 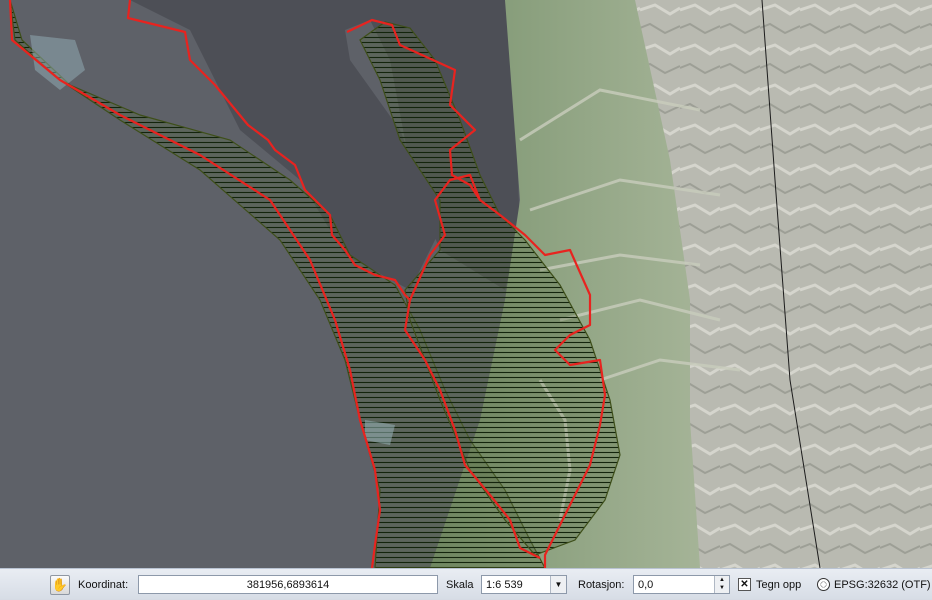 What do you see at coordinates (681, 584) in the screenshot?
I see `rotation-spinbox: 0,0 ▲ ▼` at bounding box center [681, 584].